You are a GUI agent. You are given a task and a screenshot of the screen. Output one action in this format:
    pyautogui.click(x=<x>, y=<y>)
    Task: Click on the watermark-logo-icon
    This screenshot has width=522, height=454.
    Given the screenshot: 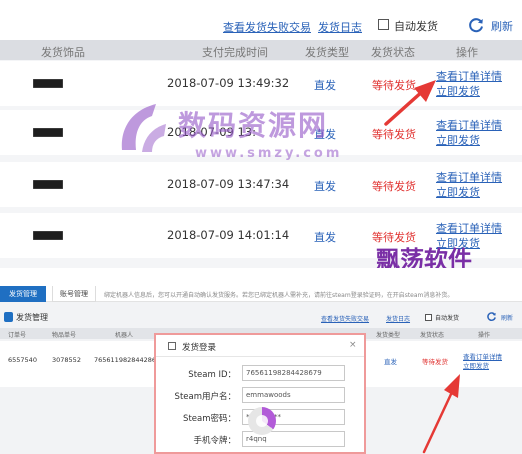 What is the action you would take?
    pyautogui.click(x=143, y=128)
    